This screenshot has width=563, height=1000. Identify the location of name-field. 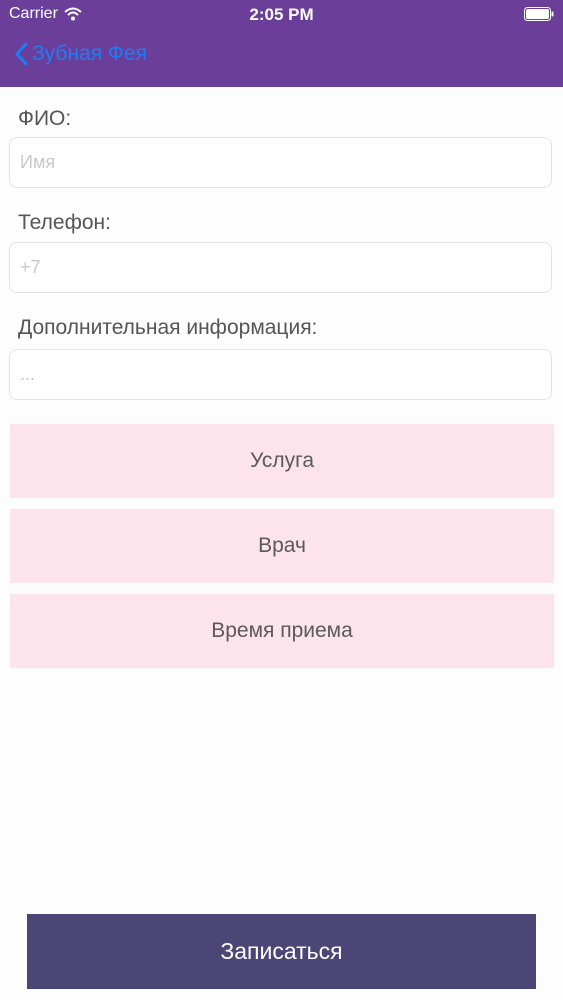
(280, 162).